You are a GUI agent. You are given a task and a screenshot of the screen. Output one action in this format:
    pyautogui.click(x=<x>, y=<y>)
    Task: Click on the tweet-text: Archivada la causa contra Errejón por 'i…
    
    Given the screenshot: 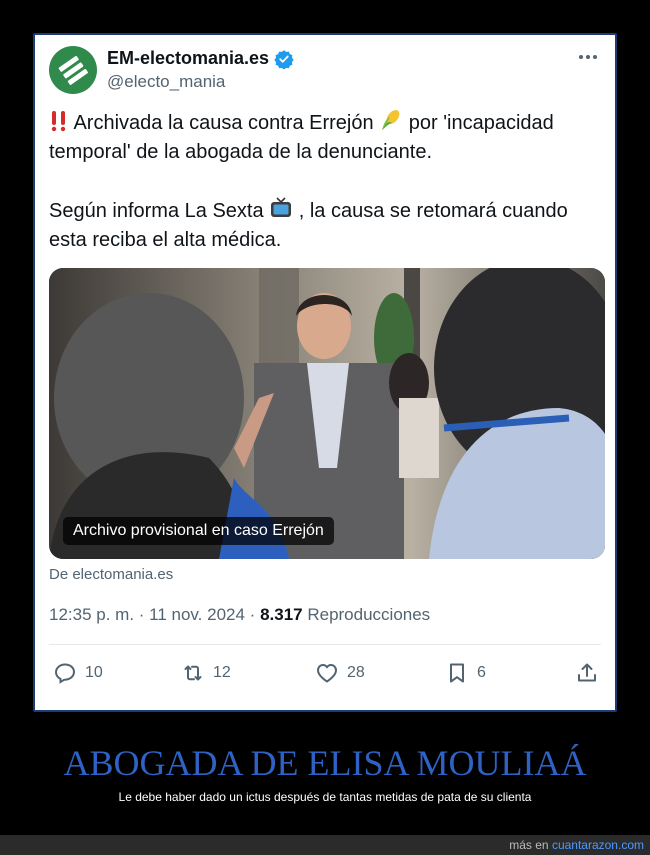 What is the action you would take?
    pyautogui.click(x=324, y=181)
    